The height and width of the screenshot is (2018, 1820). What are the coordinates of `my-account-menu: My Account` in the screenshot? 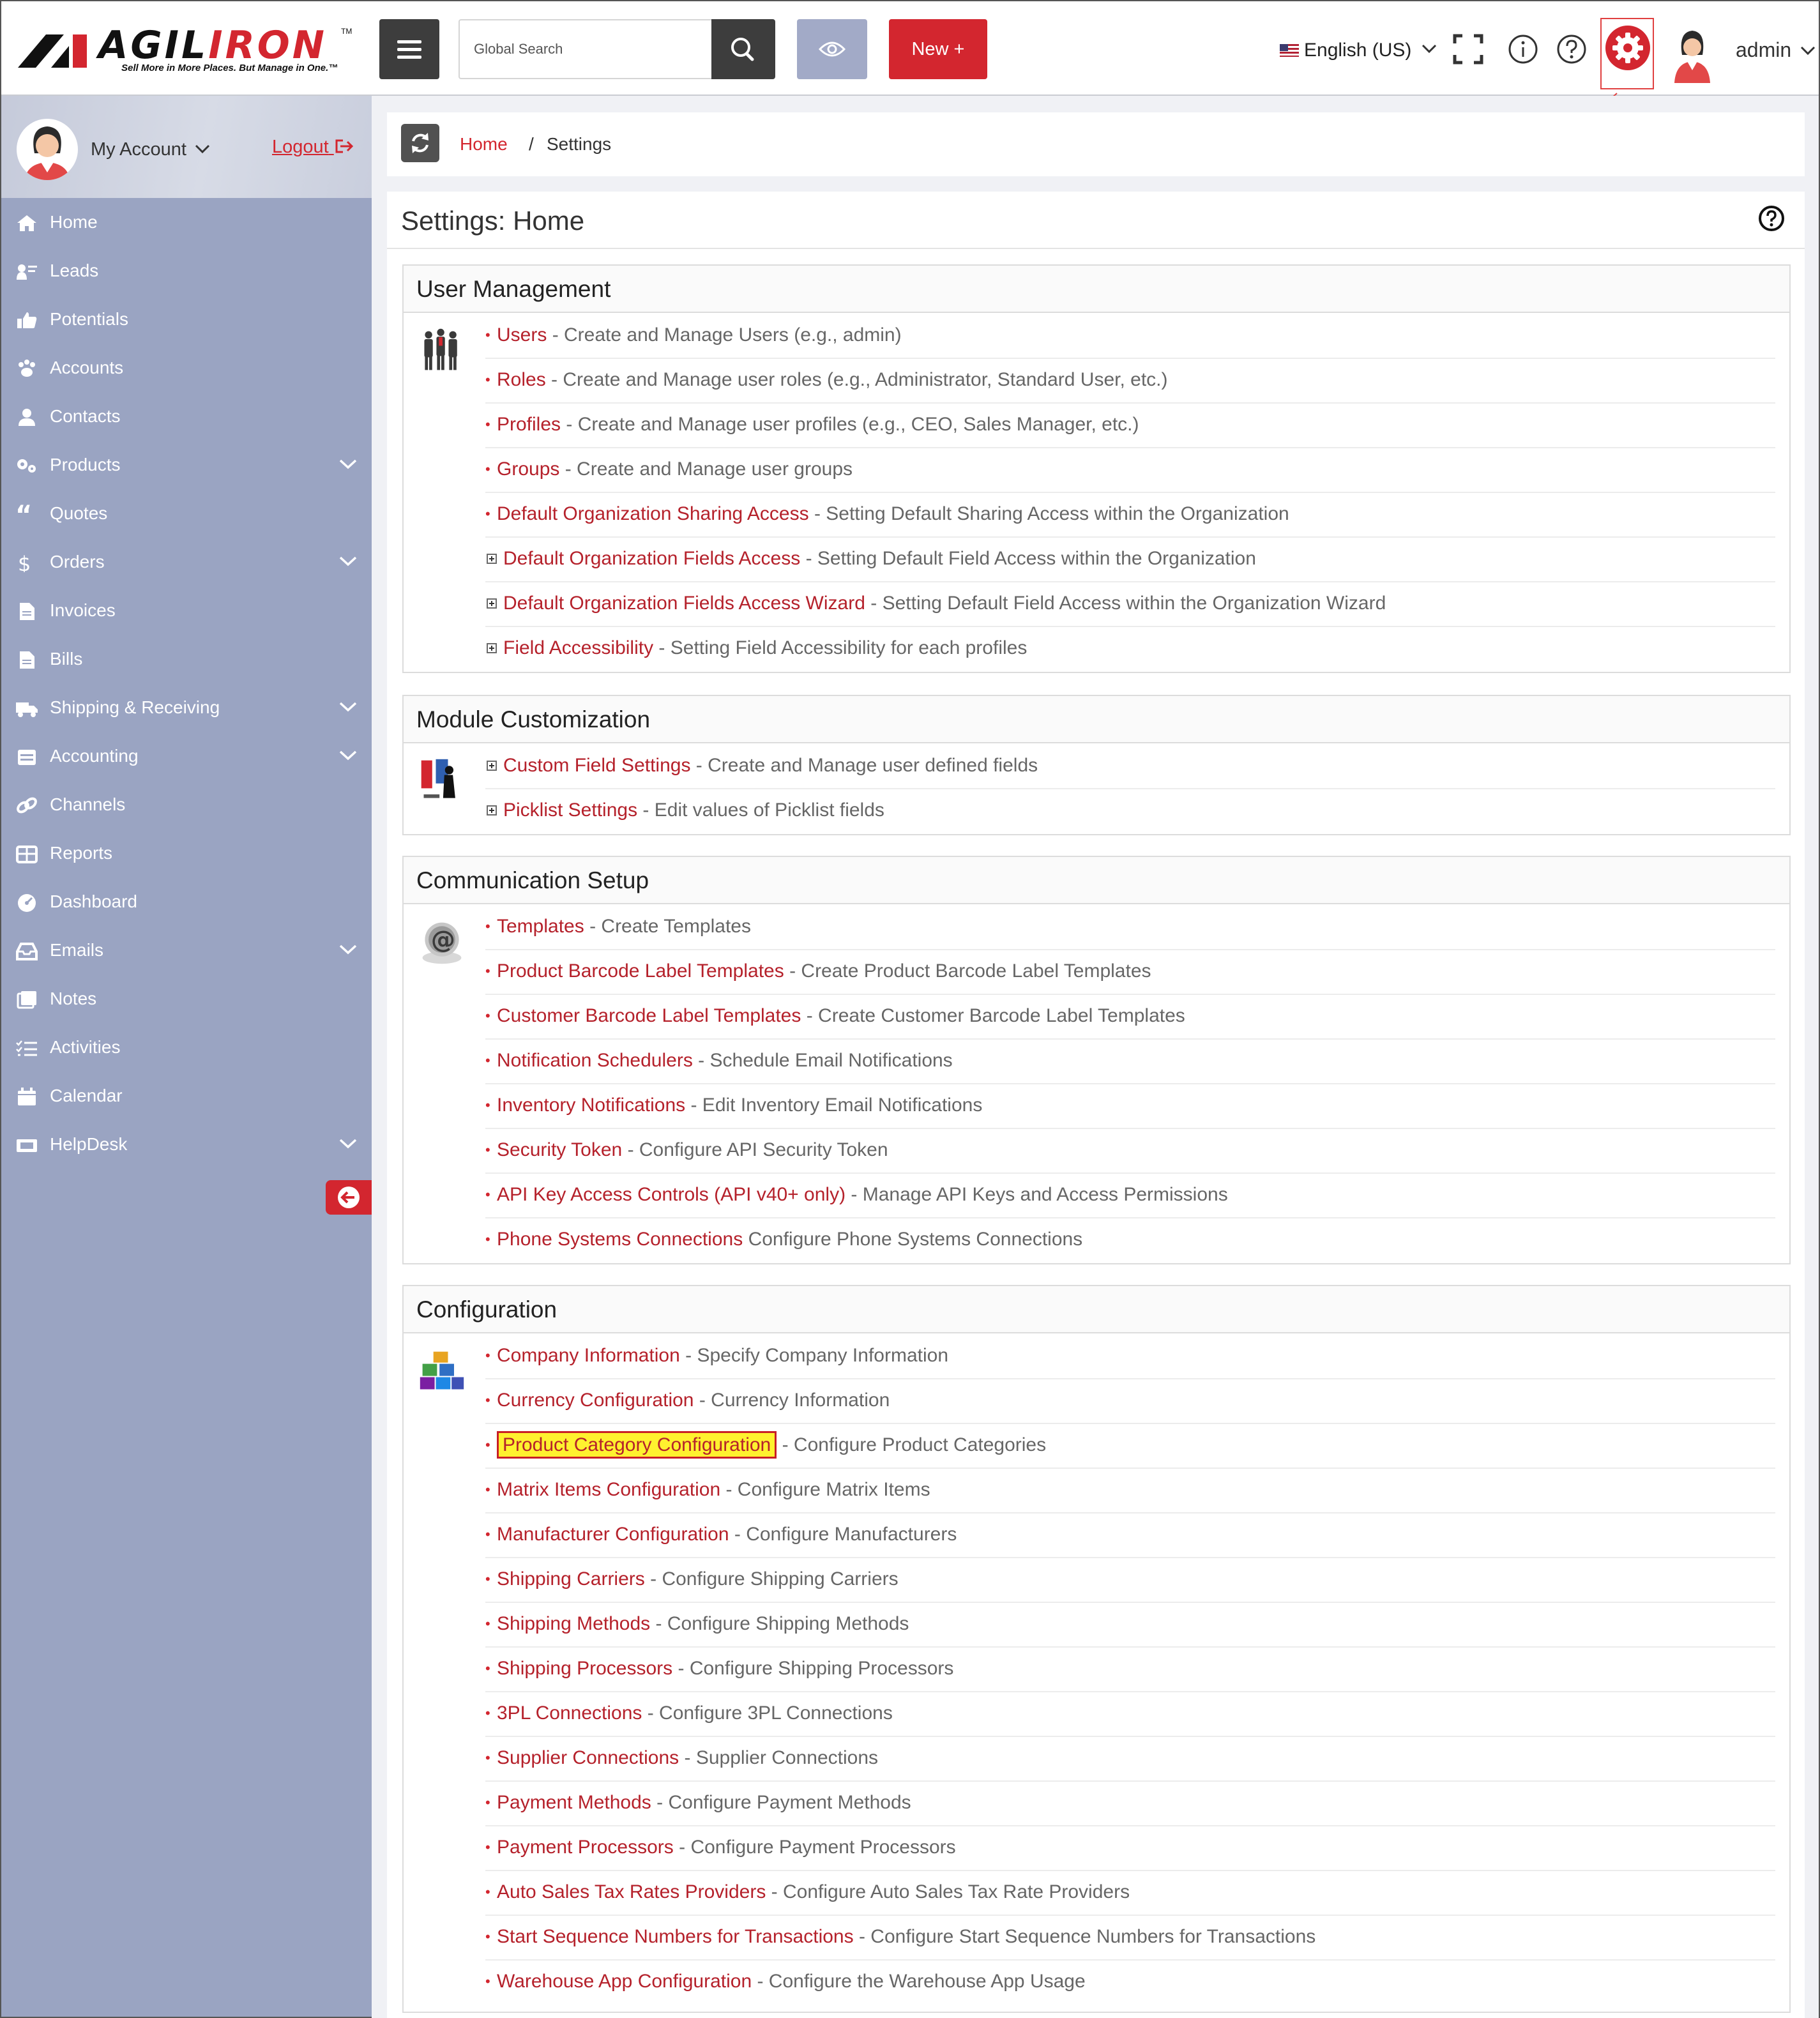 It's located at (151, 149).